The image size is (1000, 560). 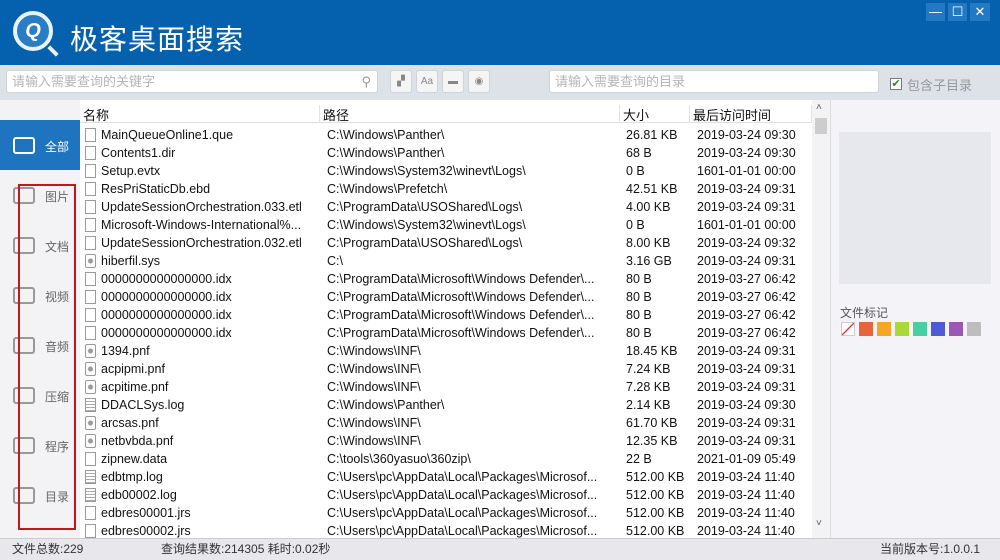 What do you see at coordinates (821, 126) in the screenshot?
I see `scroll-thumb` at bounding box center [821, 126].